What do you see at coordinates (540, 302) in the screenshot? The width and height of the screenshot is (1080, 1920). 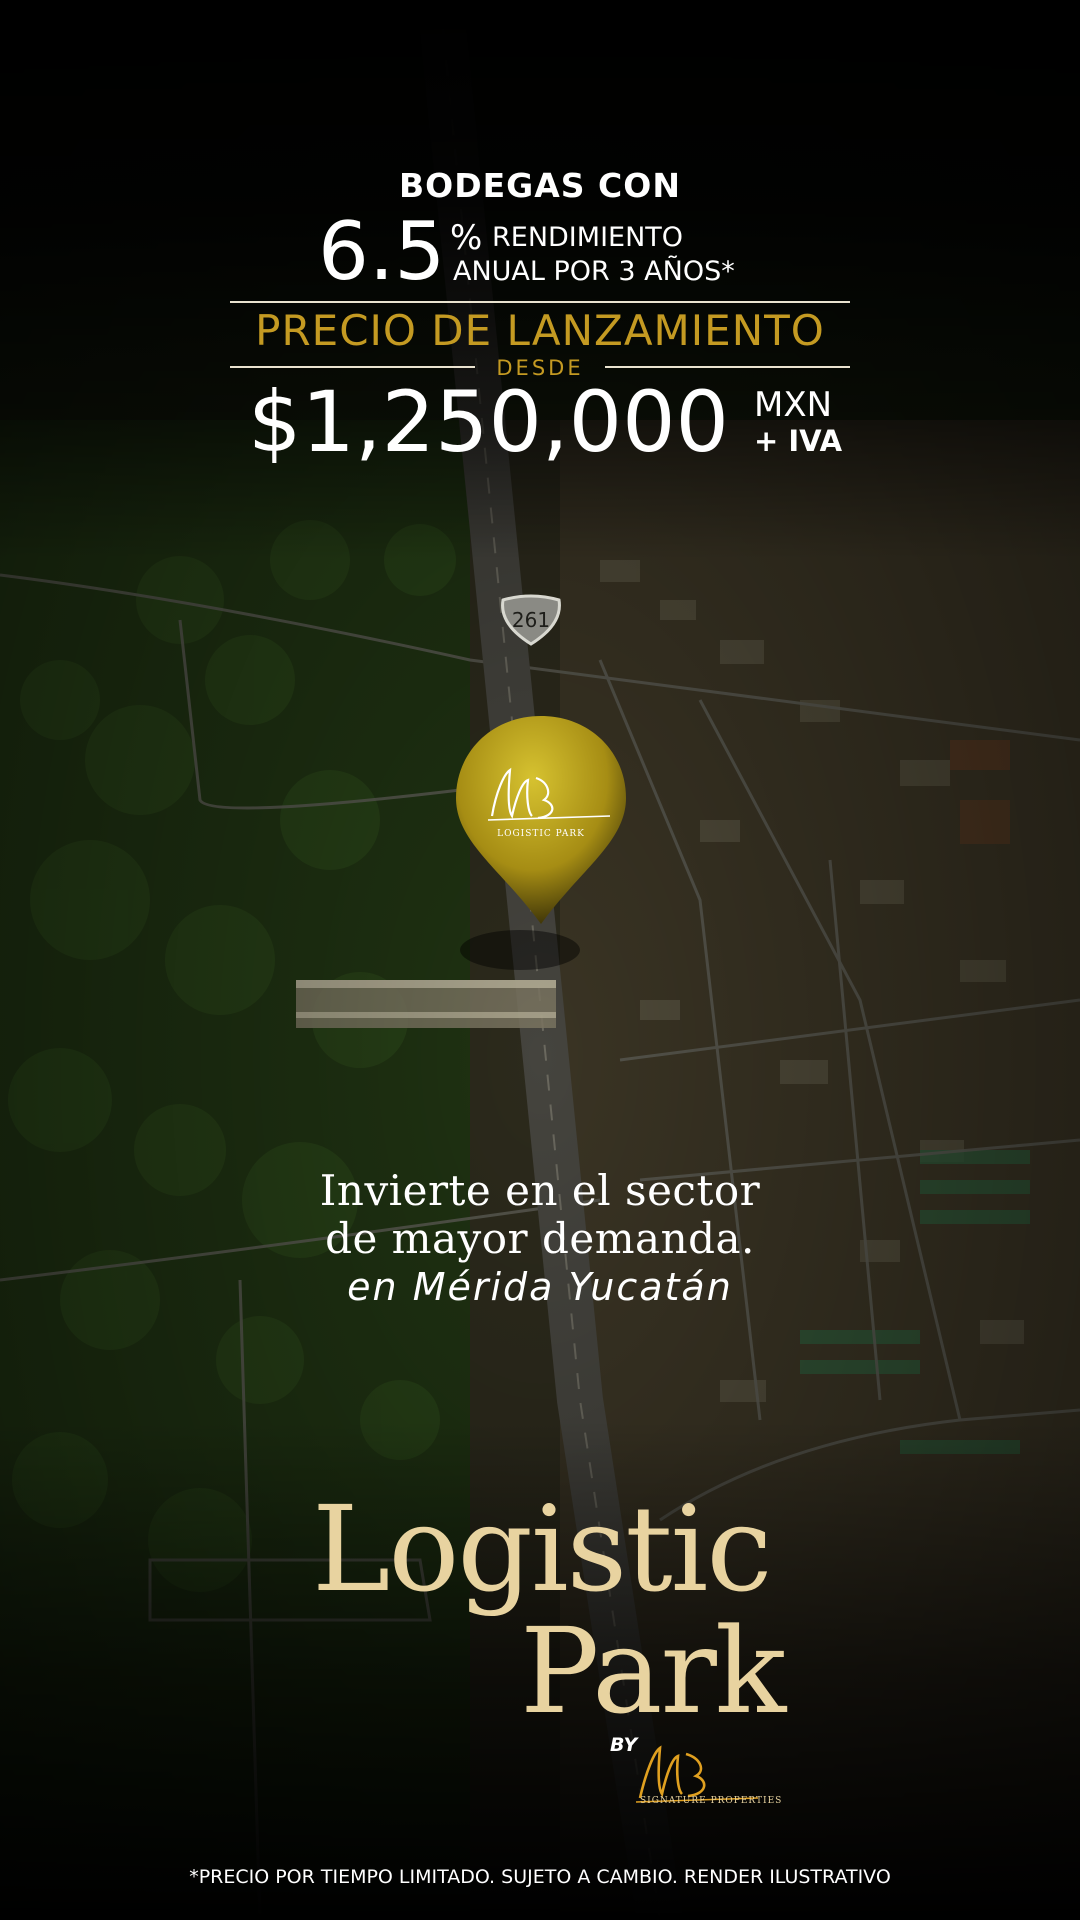 I see `divider-top` at bounding box center [540, 302].